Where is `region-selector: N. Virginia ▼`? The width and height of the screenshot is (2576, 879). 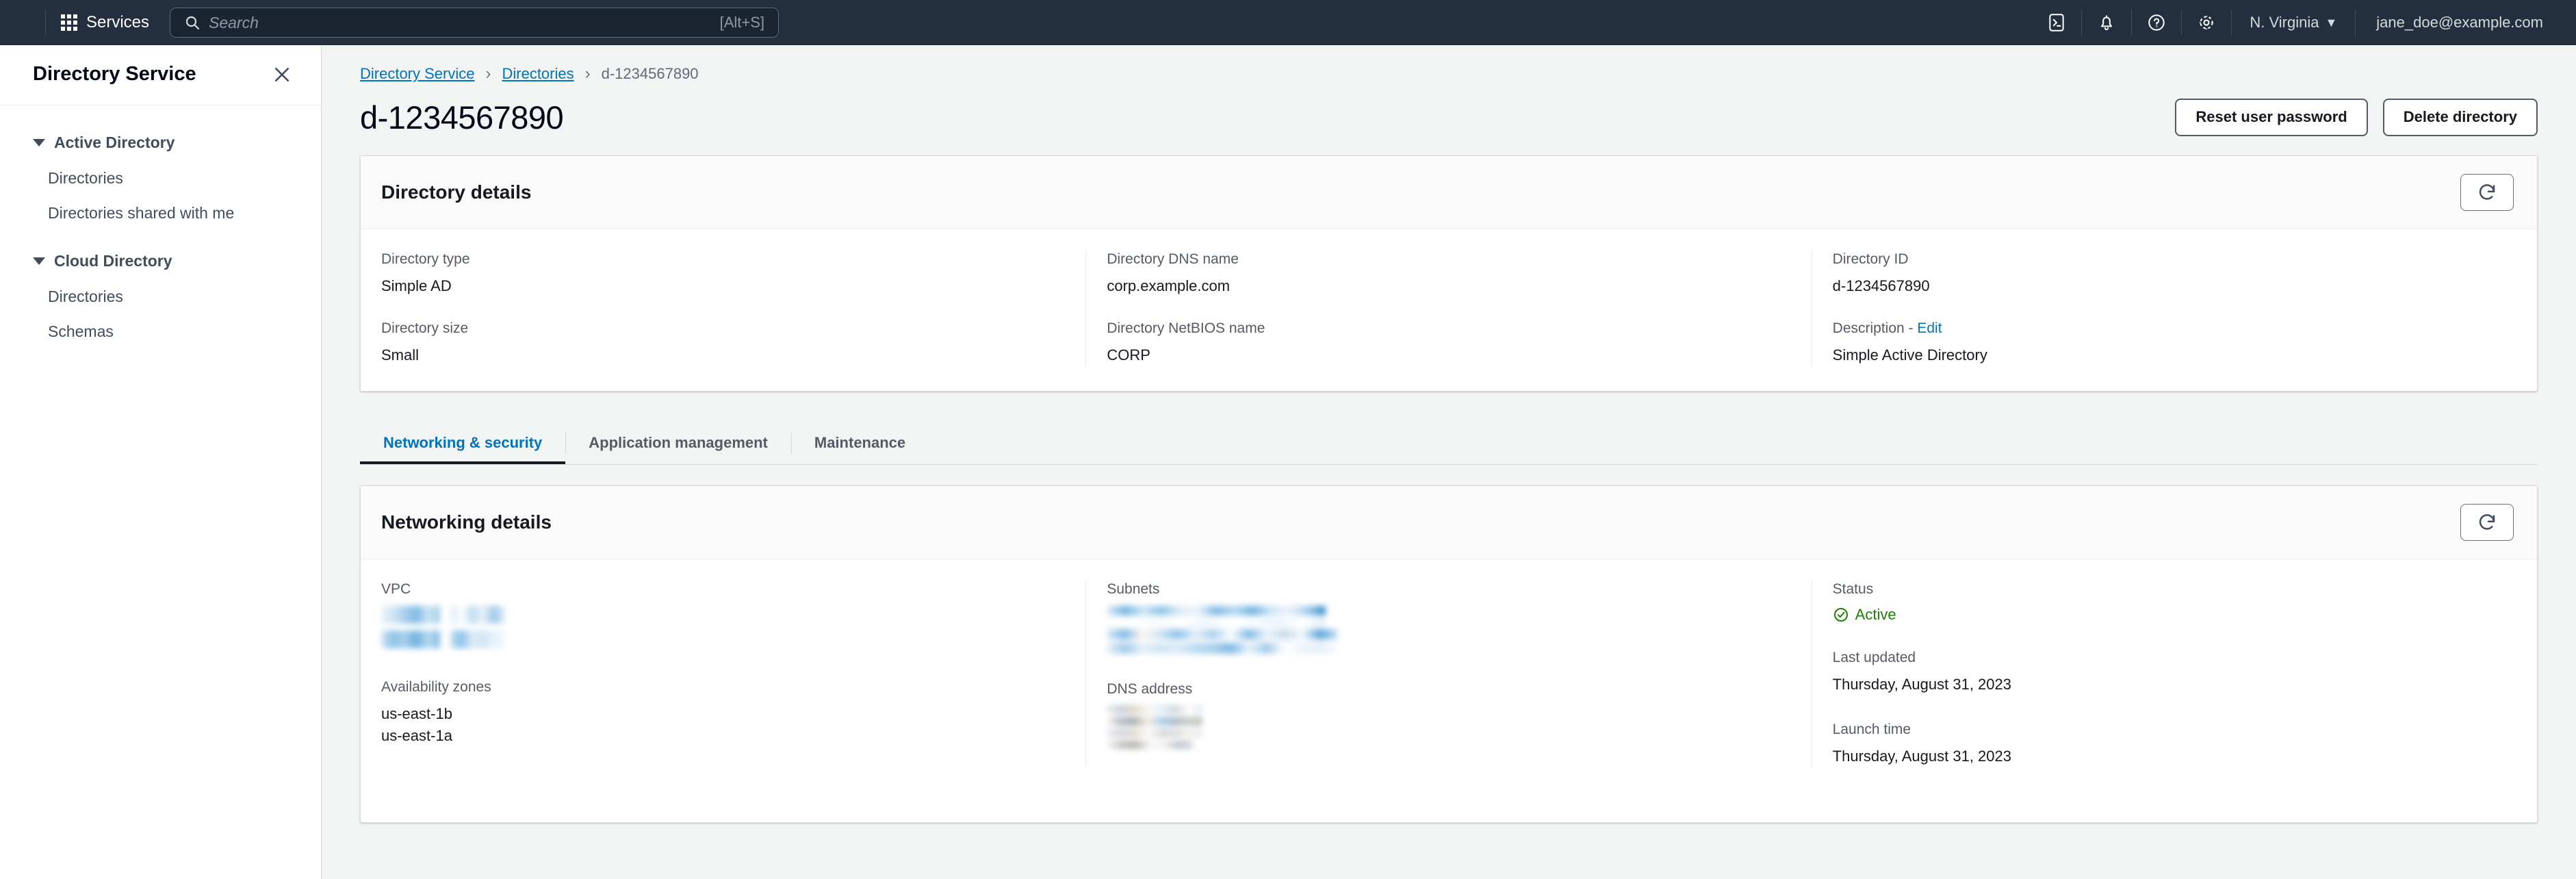
region-selector: N. Virginia ▼ is located at coordinates (2293, 22).